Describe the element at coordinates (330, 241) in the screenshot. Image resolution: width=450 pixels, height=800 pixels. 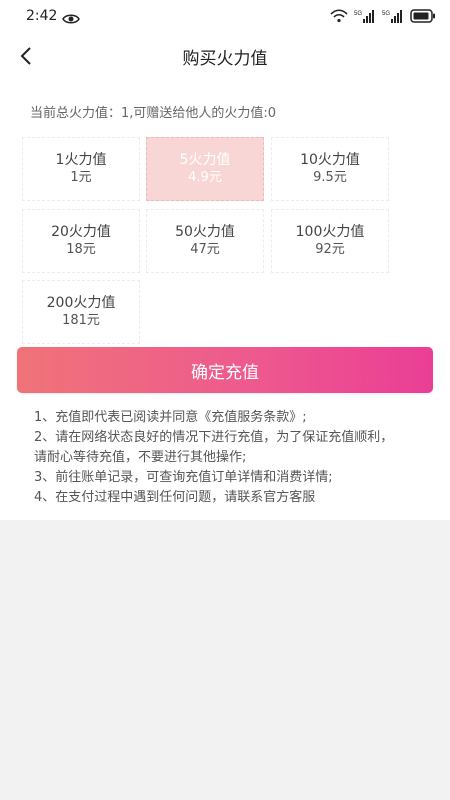
I see `option-card-100: 100火力值 92元` at that location.